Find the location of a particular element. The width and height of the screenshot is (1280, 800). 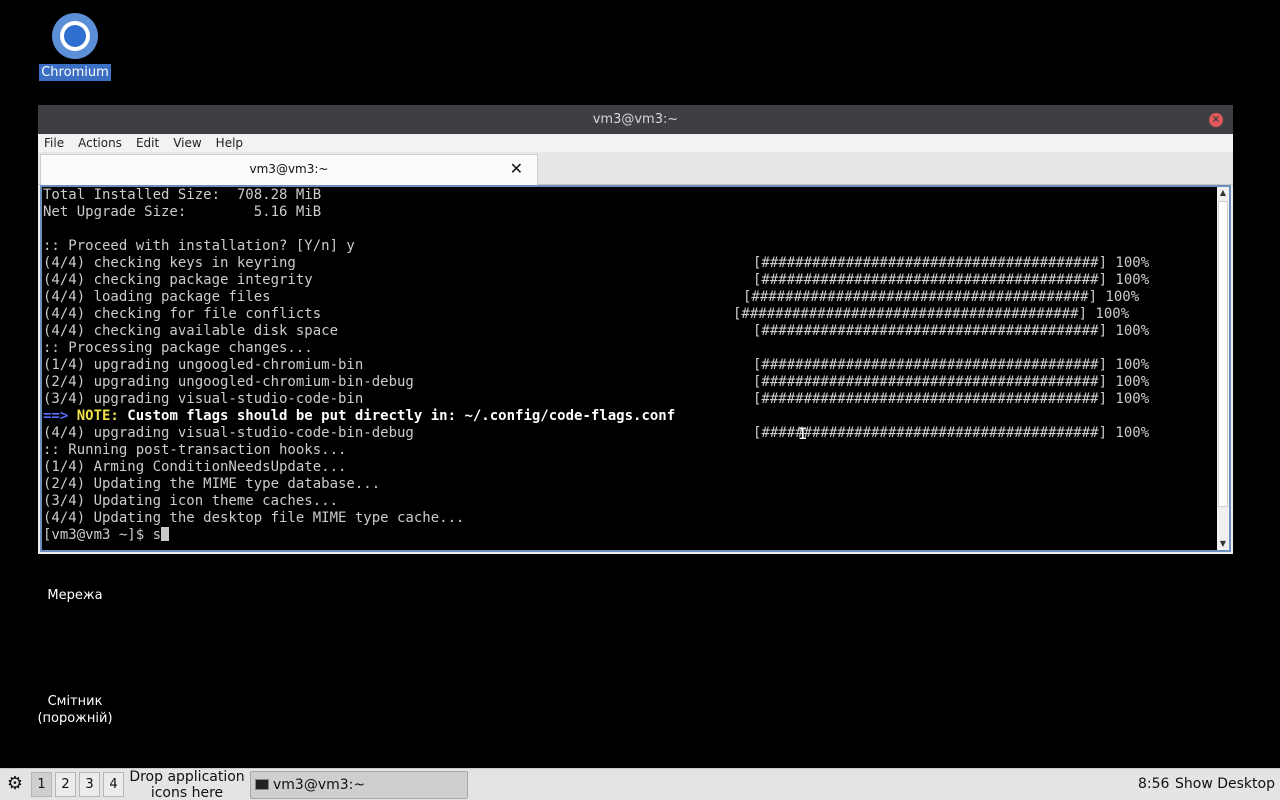

menubar: File Actions Edit View Help is located at coordinates (635, 143).